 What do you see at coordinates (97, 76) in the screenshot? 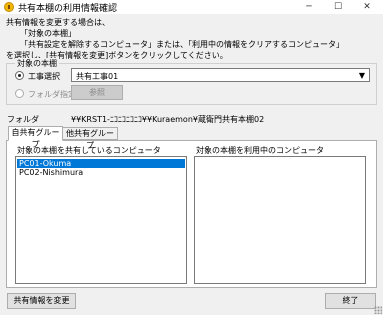
I see `construction-combo-value: 共有工事01` at bounding box center [97, 76].